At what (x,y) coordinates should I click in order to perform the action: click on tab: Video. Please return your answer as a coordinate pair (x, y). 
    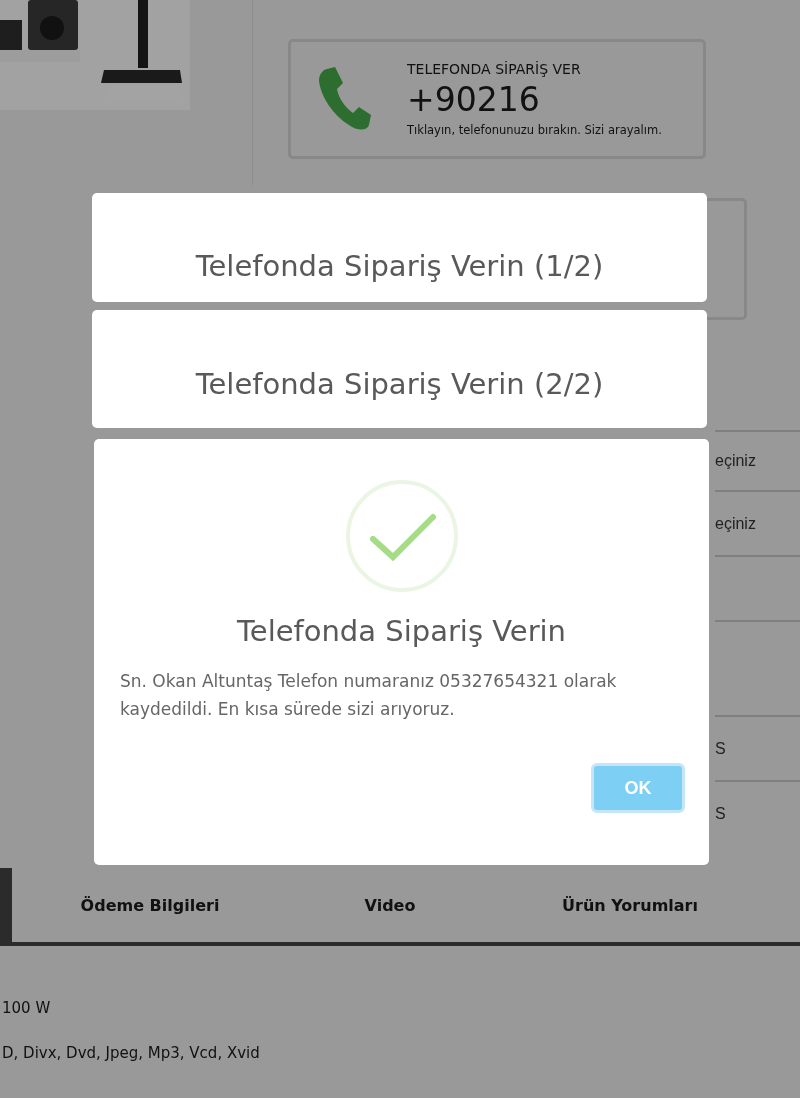
    Looking at the image, I should click on (390, 905).